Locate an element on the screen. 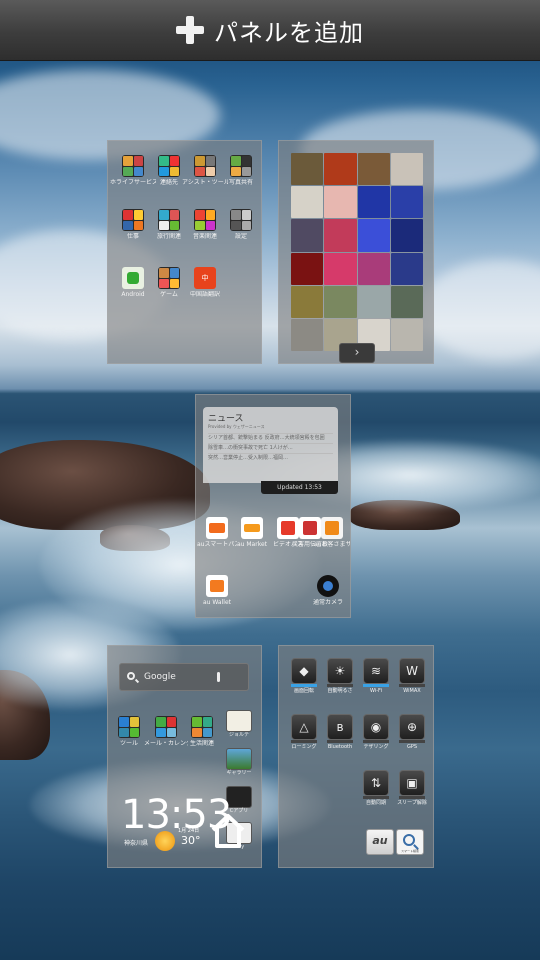  chevron-right-icon: › is located at coordinates (357, 352).